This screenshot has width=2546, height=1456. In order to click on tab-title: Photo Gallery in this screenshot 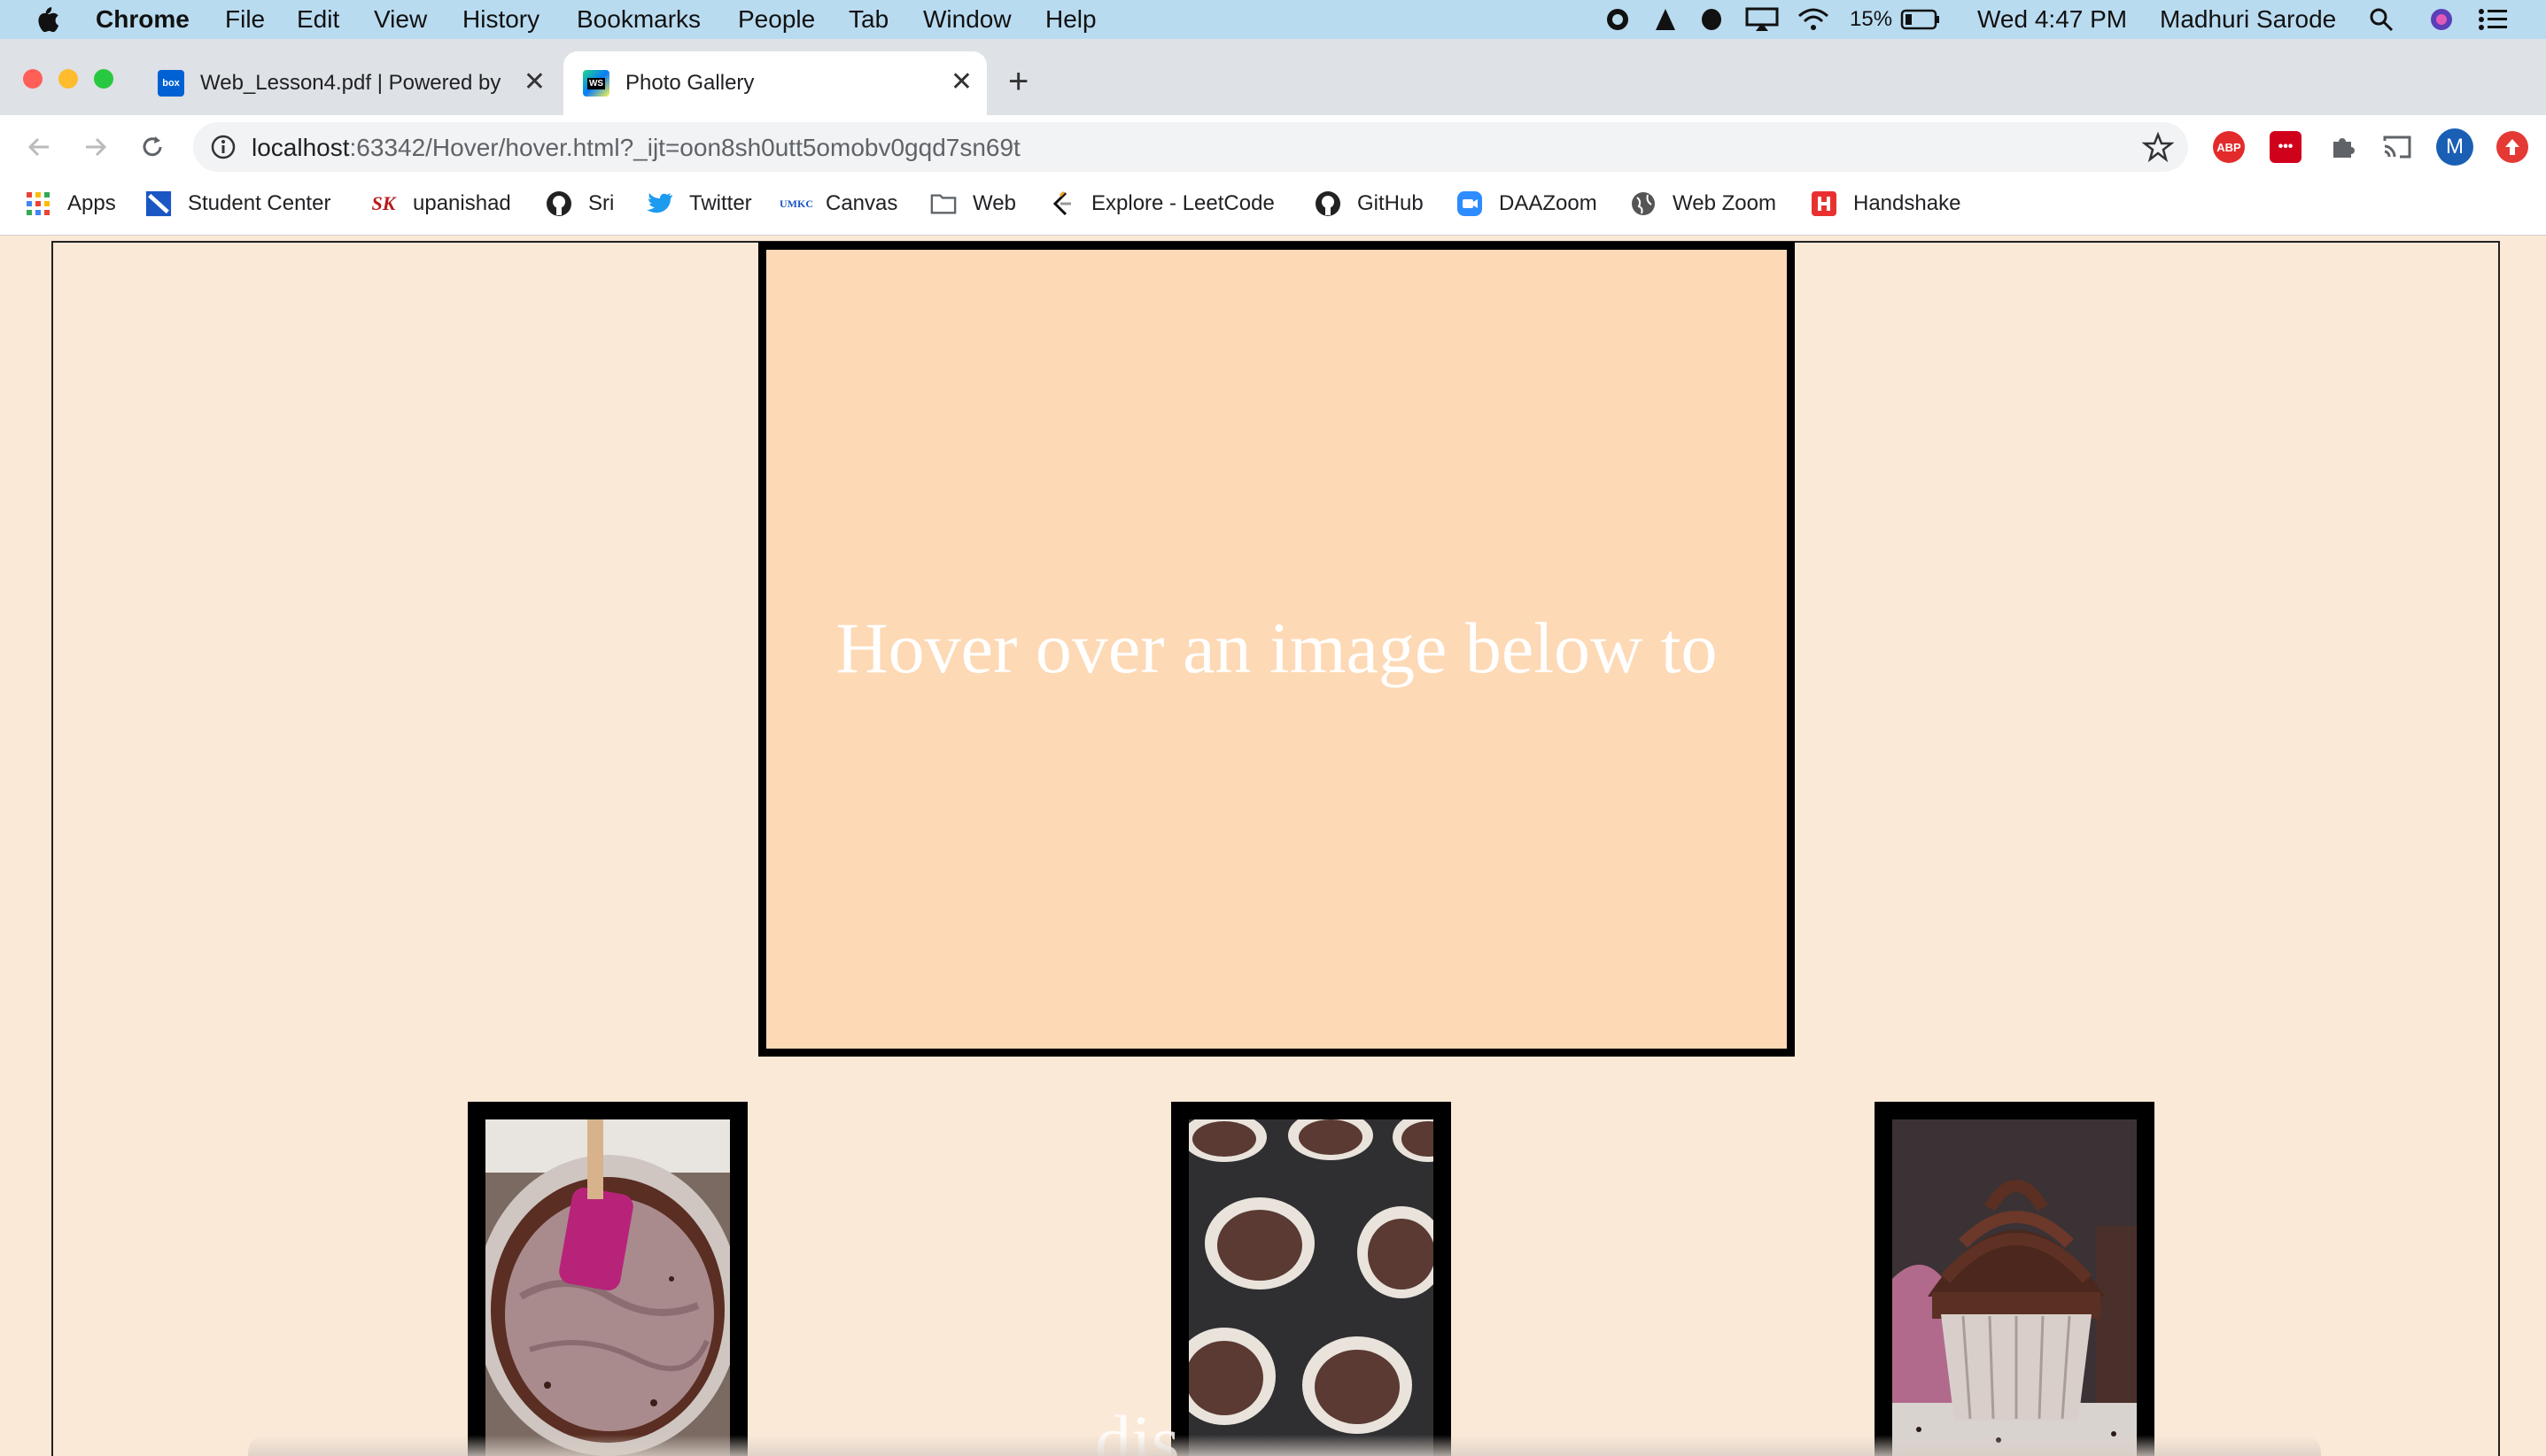, I will do `click(690, 83)`.